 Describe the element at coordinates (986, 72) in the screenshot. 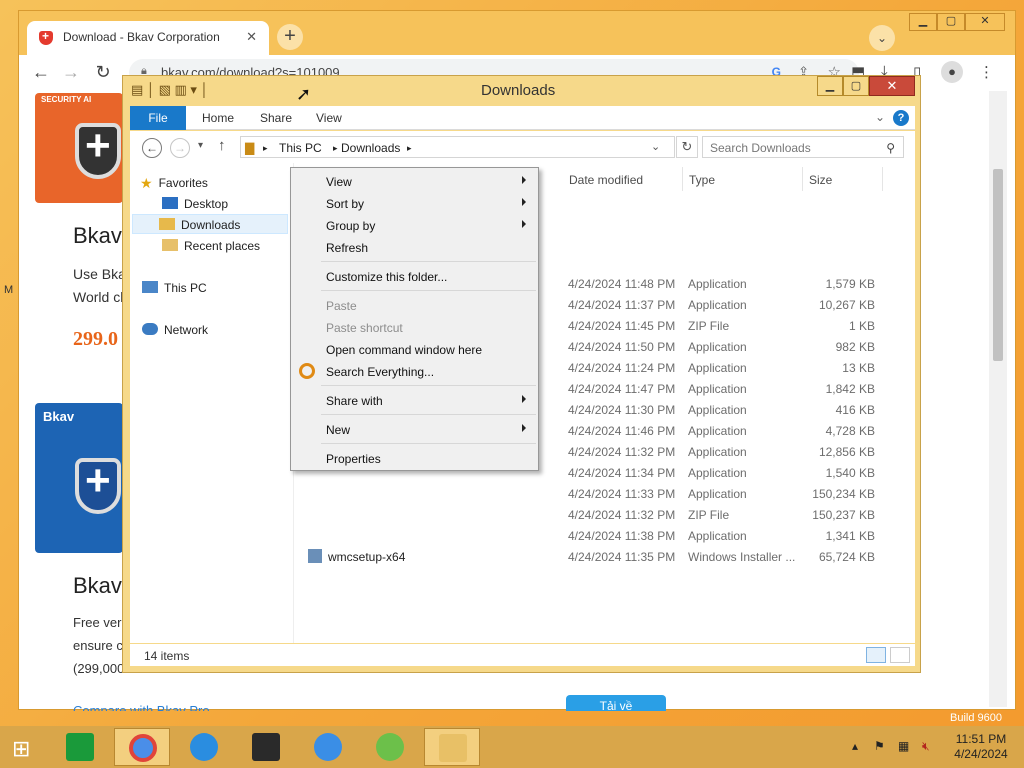

I see `menu-kebab-icon: ⋮` at that location.